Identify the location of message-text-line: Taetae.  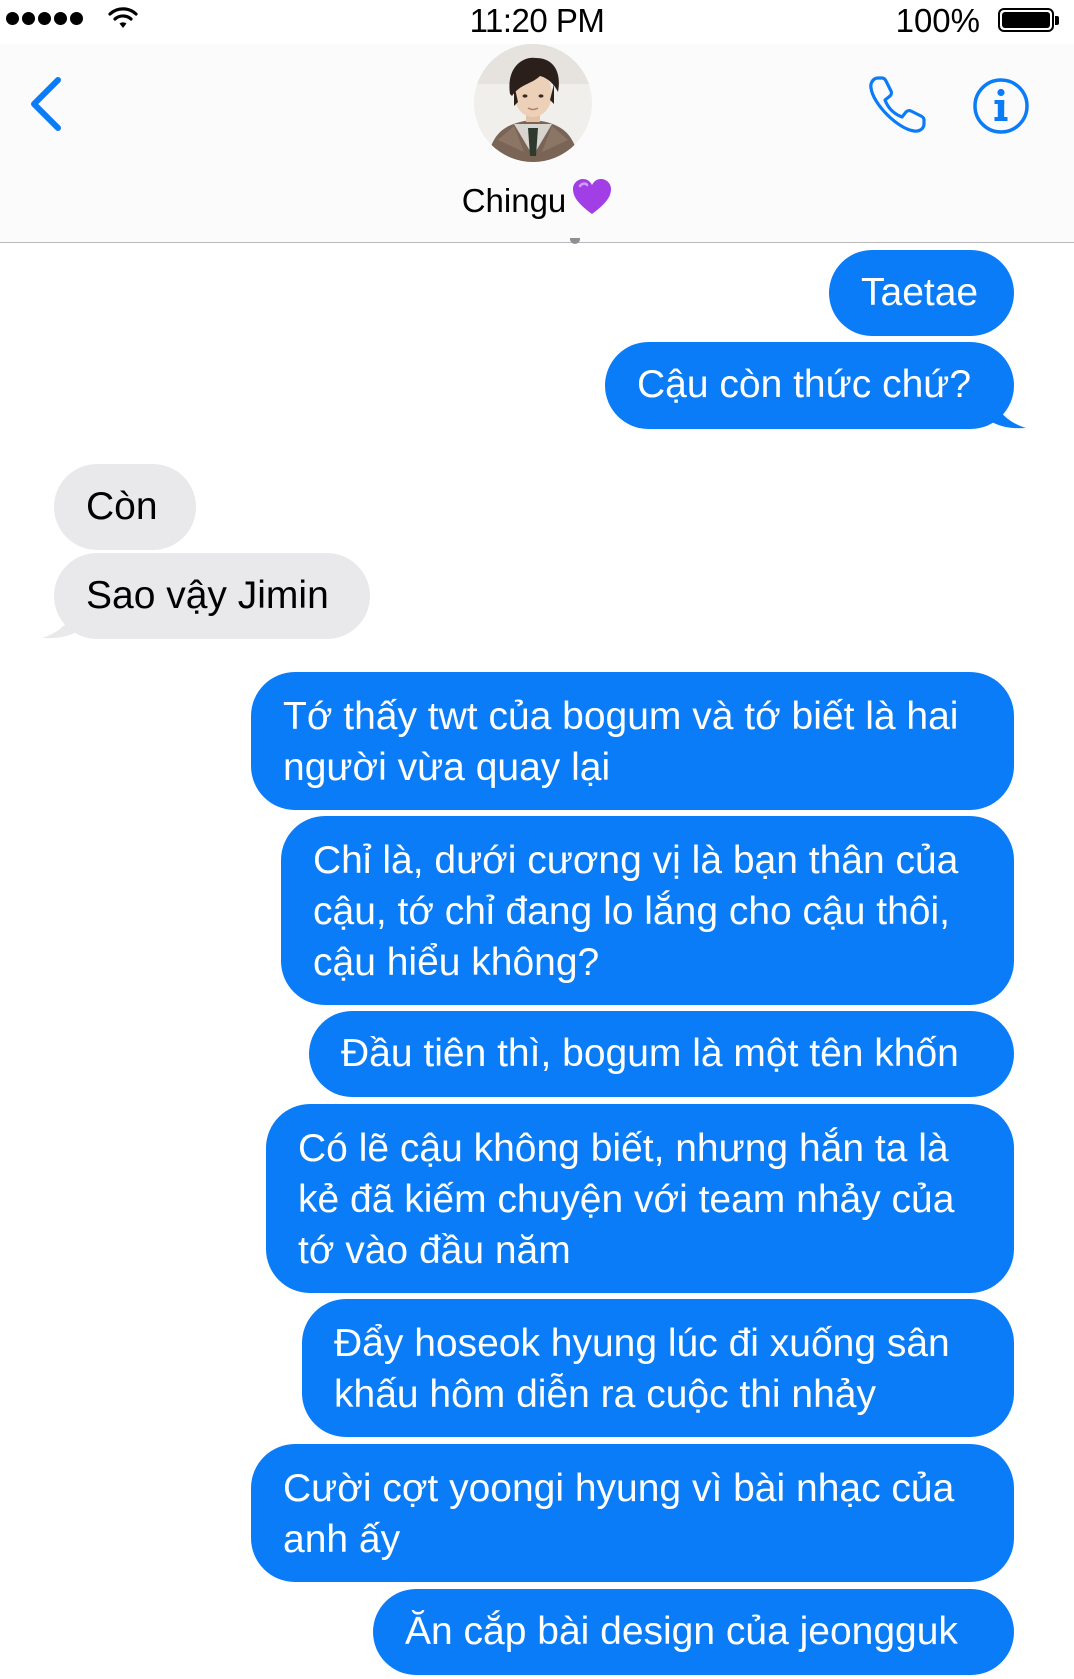
(920, 292).